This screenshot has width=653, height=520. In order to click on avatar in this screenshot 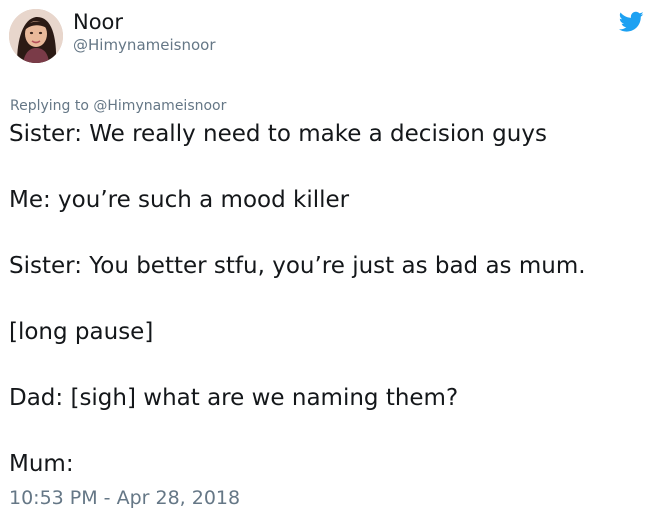, I will do `click(36, 36)`.